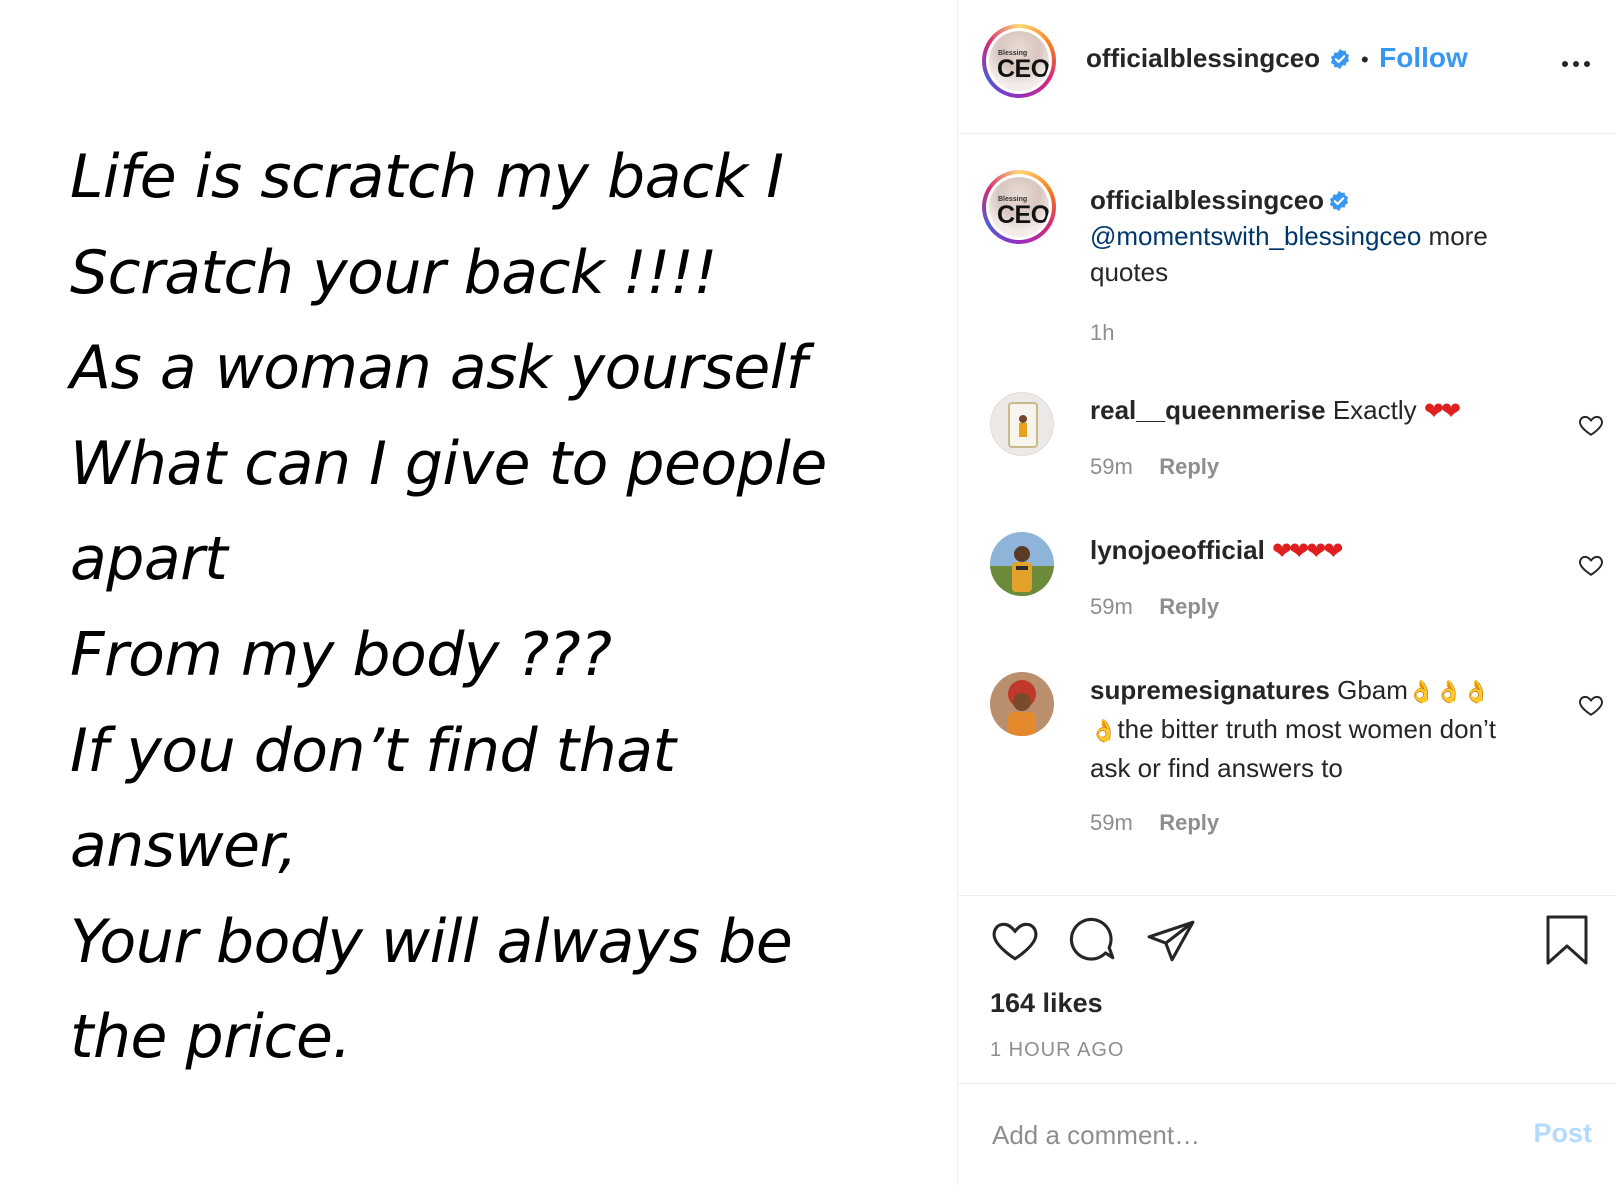  I want to click on quote-line: Your body will always be, so click(431, 941).